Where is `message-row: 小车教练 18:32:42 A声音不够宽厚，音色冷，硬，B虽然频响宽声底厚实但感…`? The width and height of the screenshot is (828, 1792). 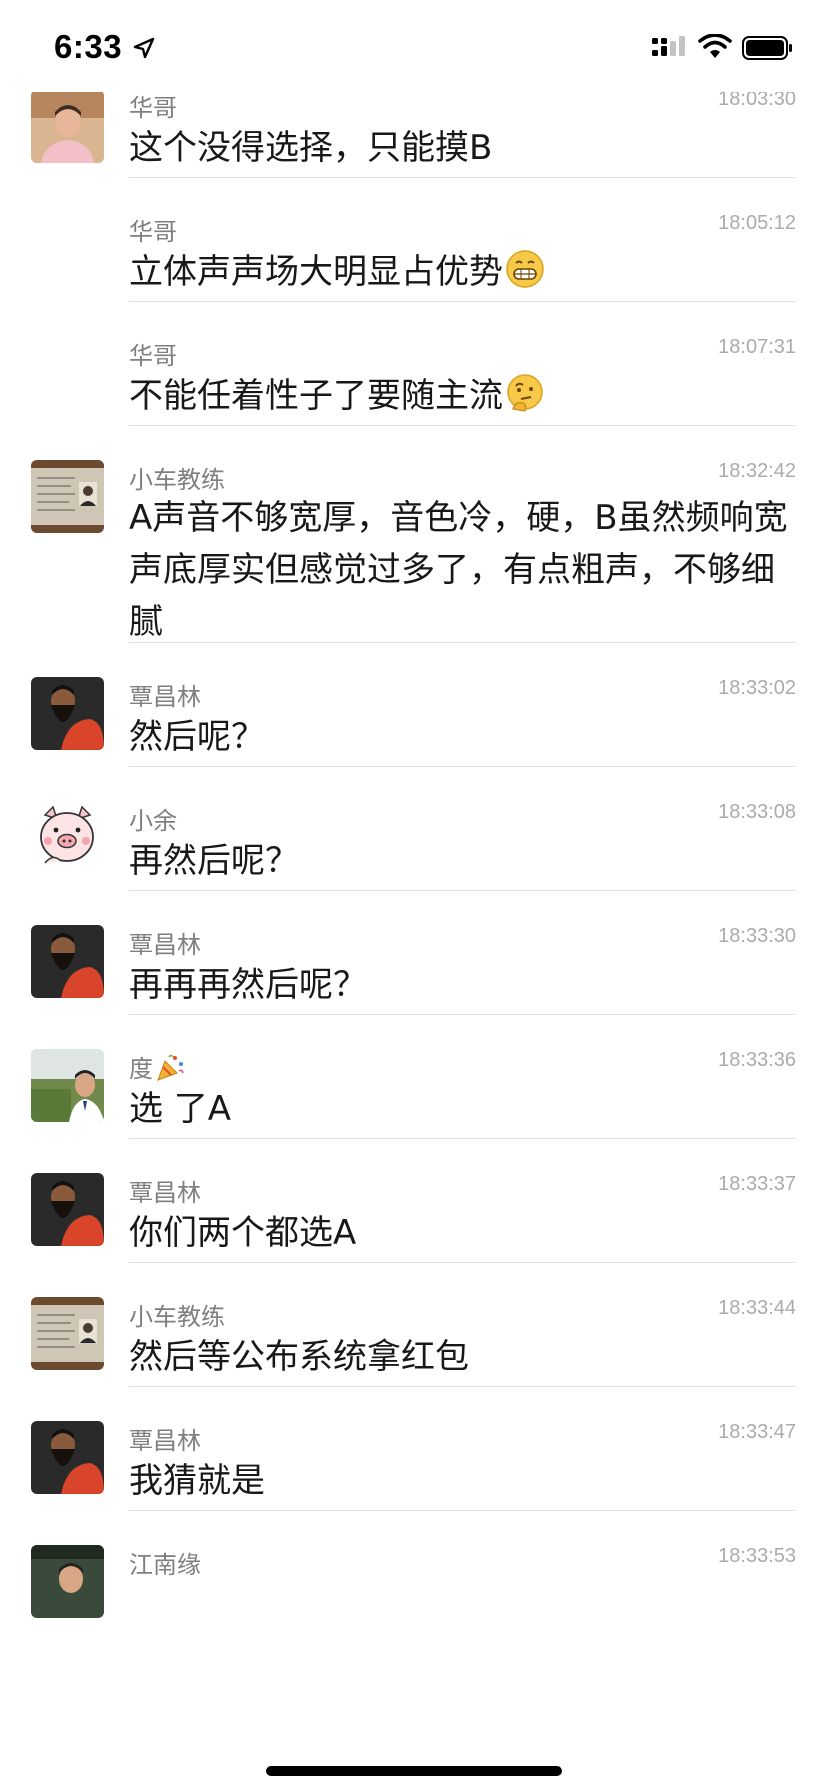 message-row: 小车教练 18:32:42 A声音不够宽厚，音色冷，硬，B虽然频响宽声底厚实但感… is located at coordinates (414, 534).